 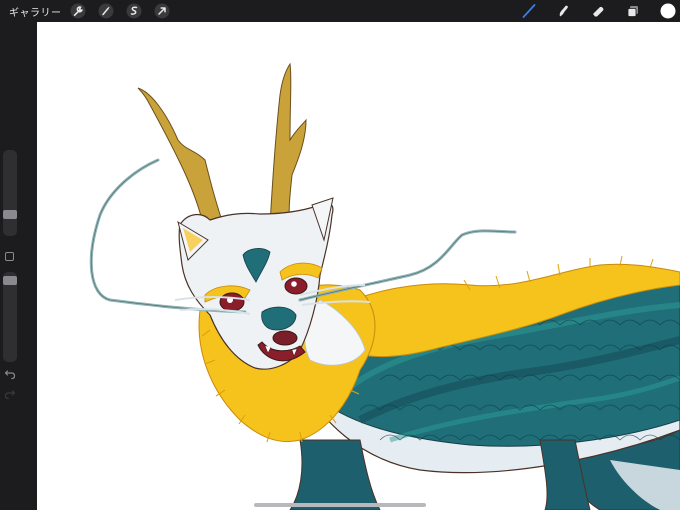 I want to click on gallery-button: ギャラリー, so click(x=35, y=11).